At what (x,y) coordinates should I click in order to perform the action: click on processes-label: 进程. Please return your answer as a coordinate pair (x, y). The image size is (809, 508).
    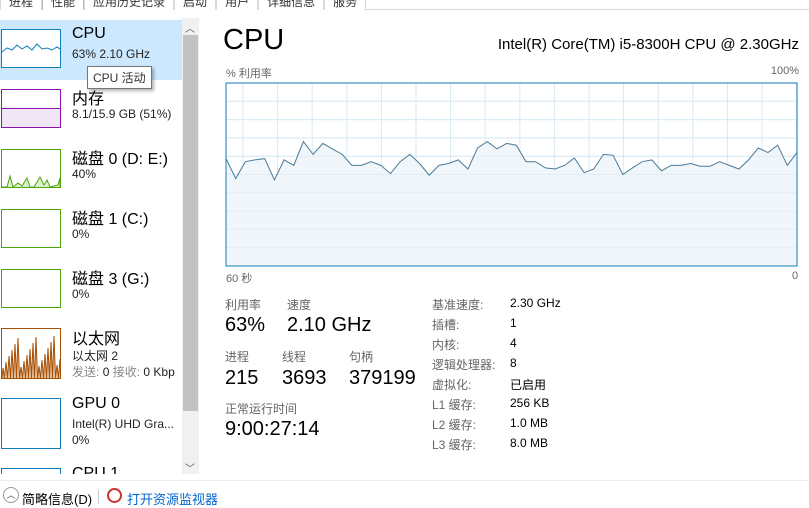
    Looking at the image, I should click on (237, 356).